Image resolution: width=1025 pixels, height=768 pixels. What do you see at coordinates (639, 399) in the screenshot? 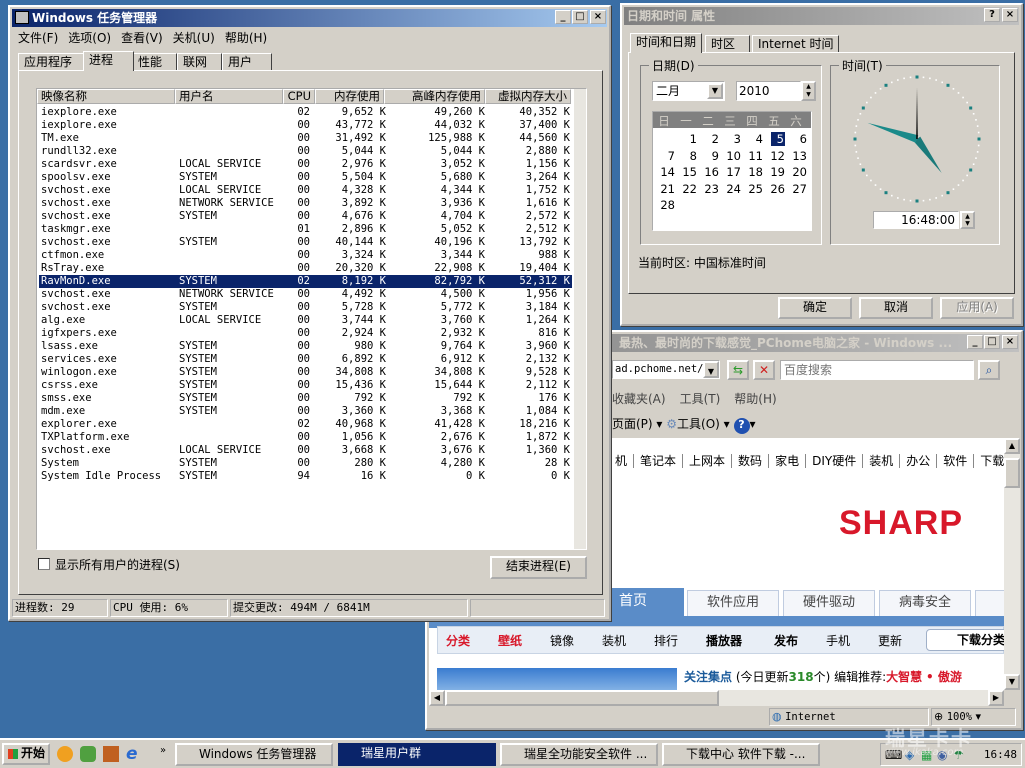
I see `menu-favorites: 收藏夹(A)` at bounding box center [639, 399].